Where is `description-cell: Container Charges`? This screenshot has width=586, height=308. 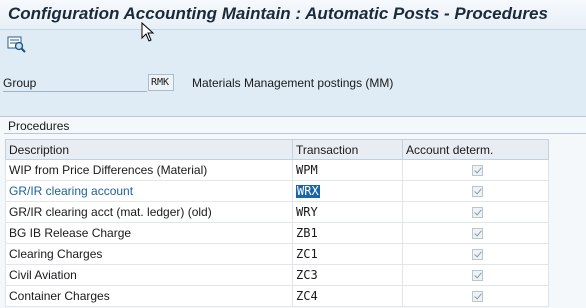
description-cell: Container Charges is located at coordinates (149, 296).